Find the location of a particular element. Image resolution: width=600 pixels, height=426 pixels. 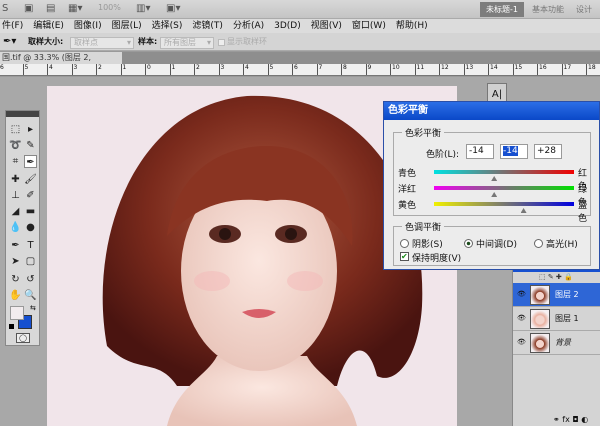

eraser-tool-icon: ◢ is located at coordinates (15, 211).